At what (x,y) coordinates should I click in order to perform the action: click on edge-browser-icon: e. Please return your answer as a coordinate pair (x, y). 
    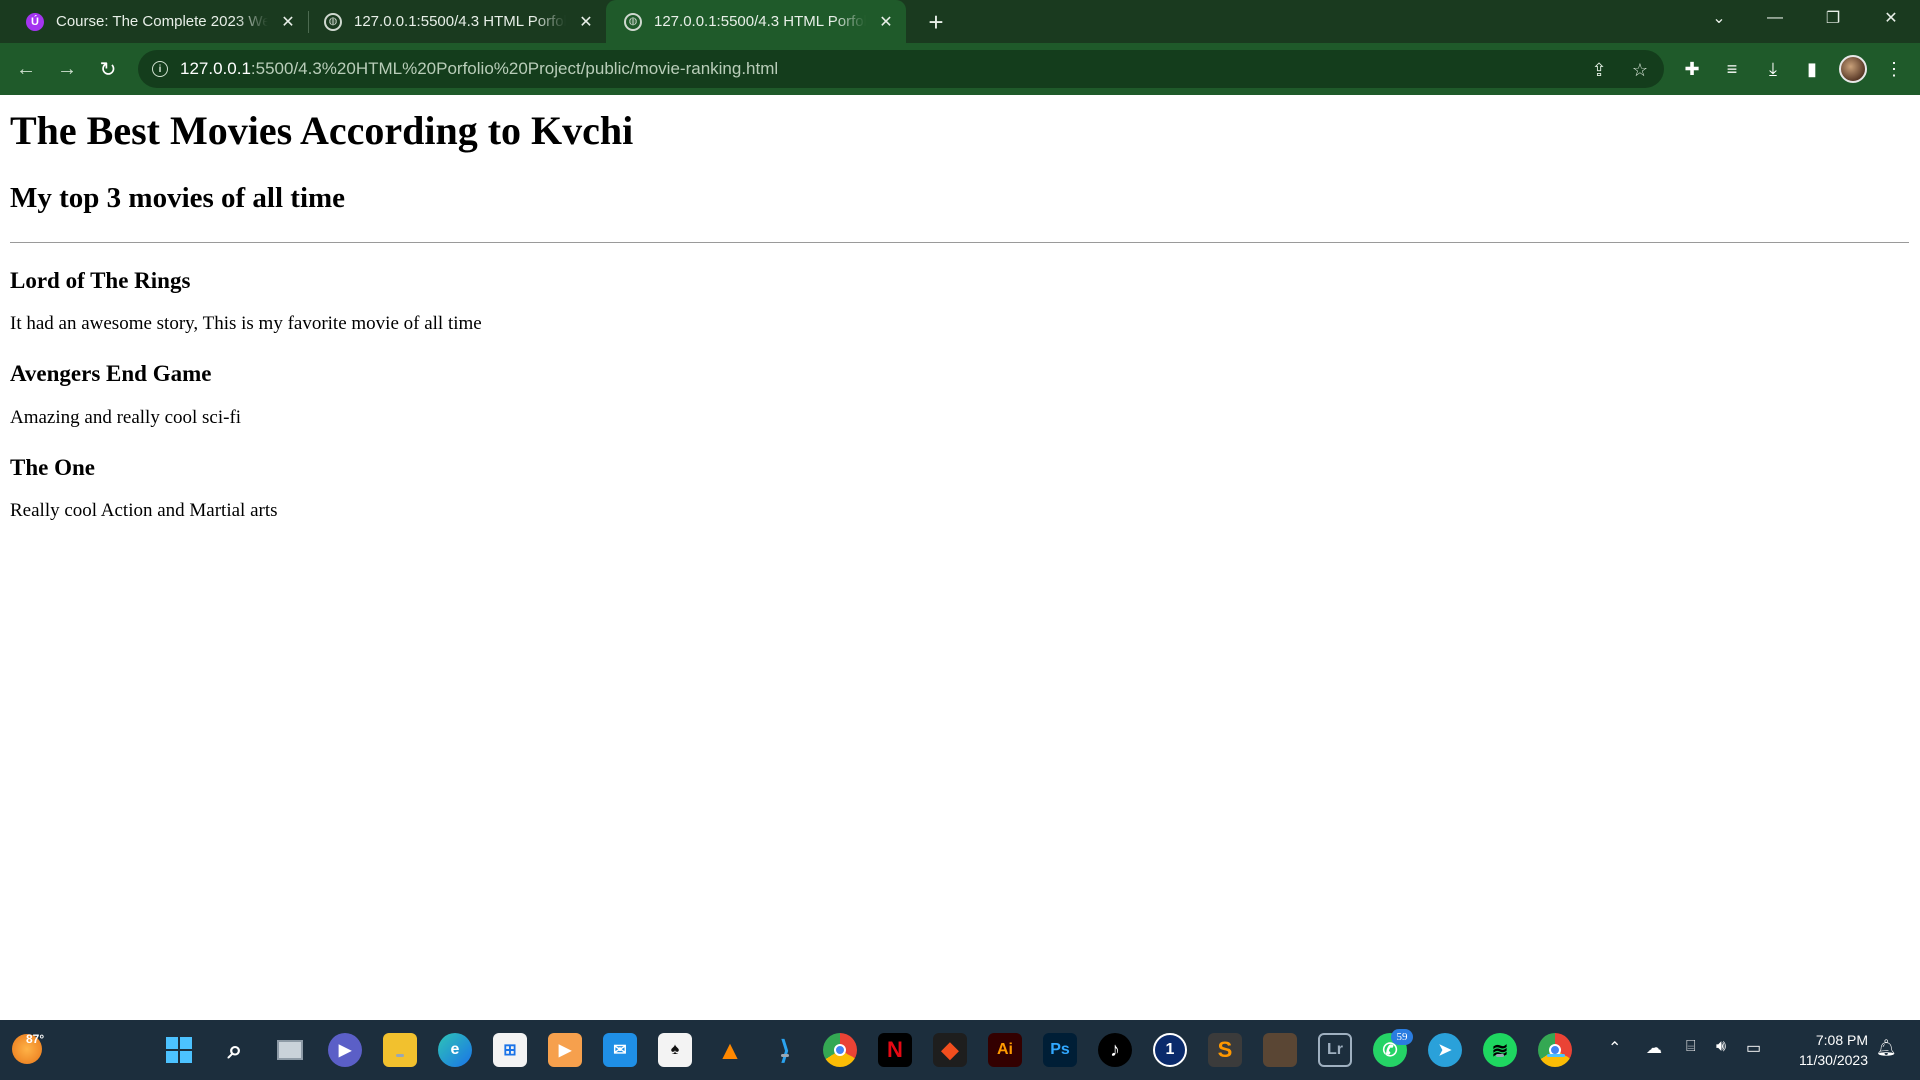
    Looking at the image, I should click on (455, 1050).